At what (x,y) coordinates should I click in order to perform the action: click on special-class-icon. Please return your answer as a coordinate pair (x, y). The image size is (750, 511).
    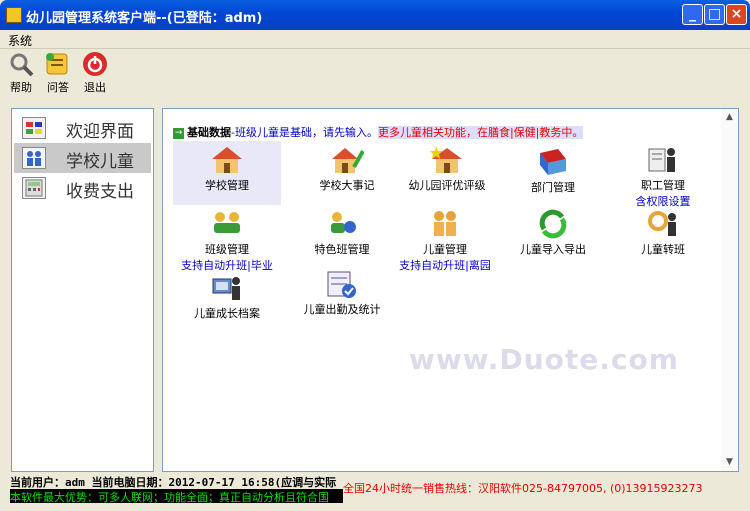
    Looking at the image, I should click on (342, 224).